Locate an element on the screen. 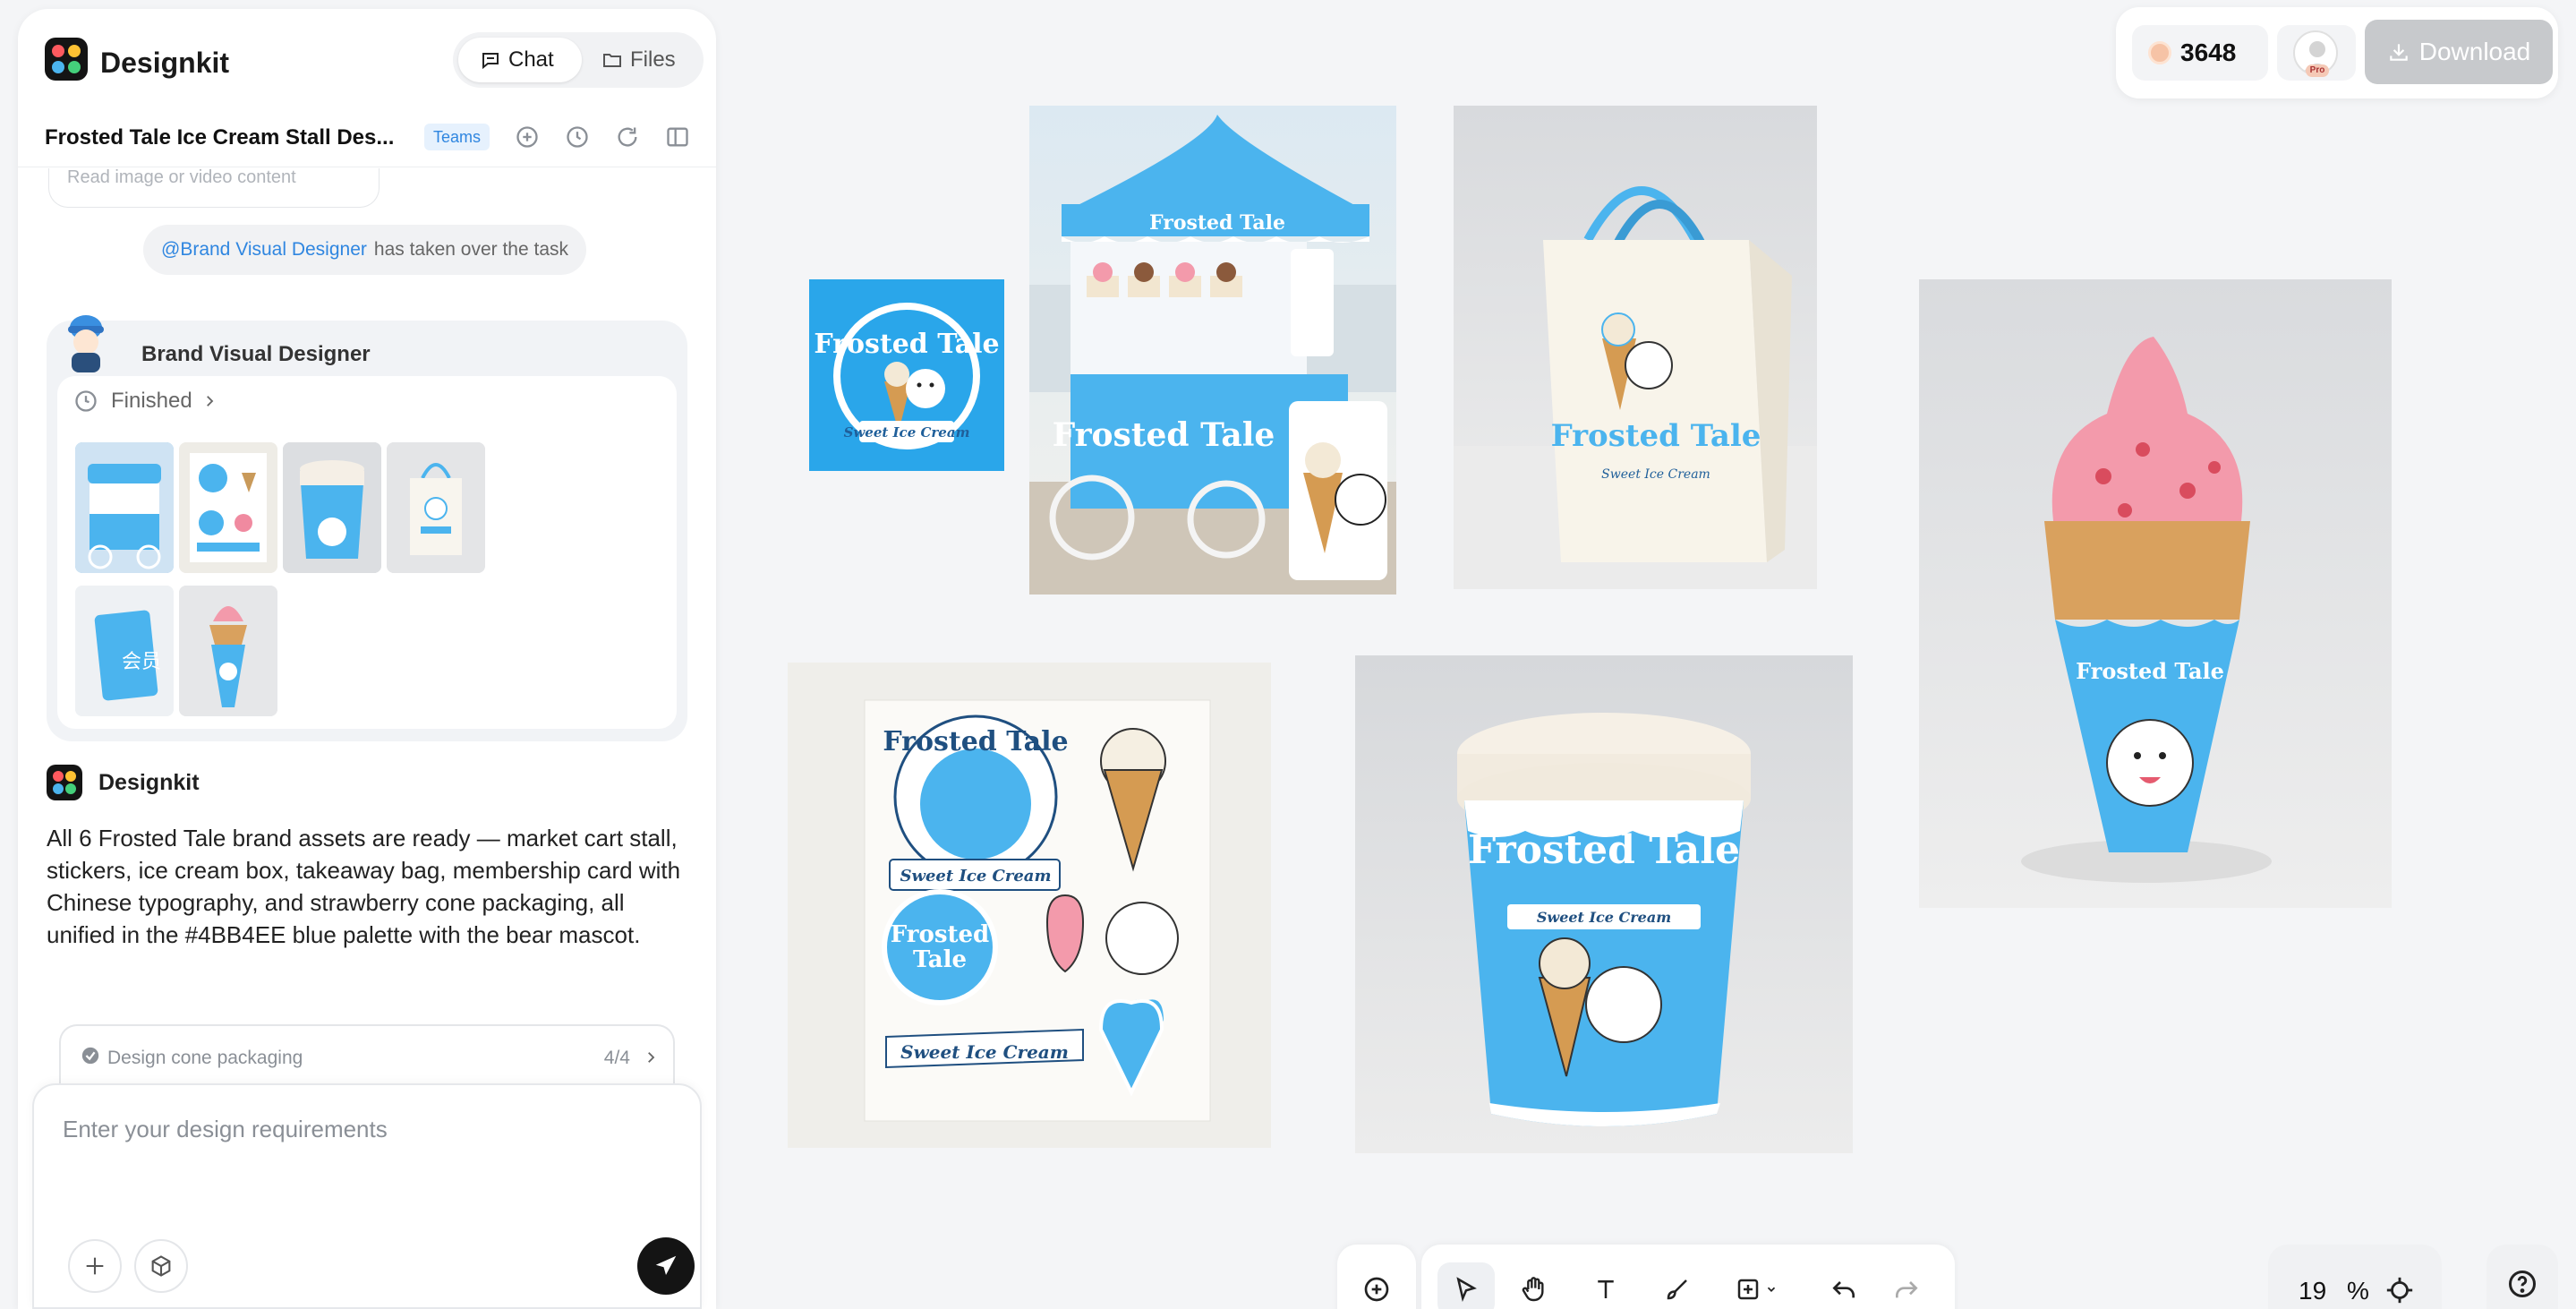 This screenshot has height=1309, width=2576. canvas-tub-image: Frosted Tale Sweet Ice Cream is located at coordinates (1604, 904).